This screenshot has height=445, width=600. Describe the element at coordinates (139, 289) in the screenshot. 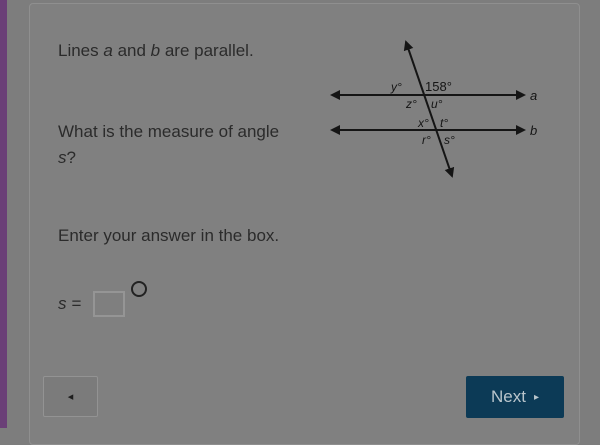

I see `degree-symbol-icon` at that location.